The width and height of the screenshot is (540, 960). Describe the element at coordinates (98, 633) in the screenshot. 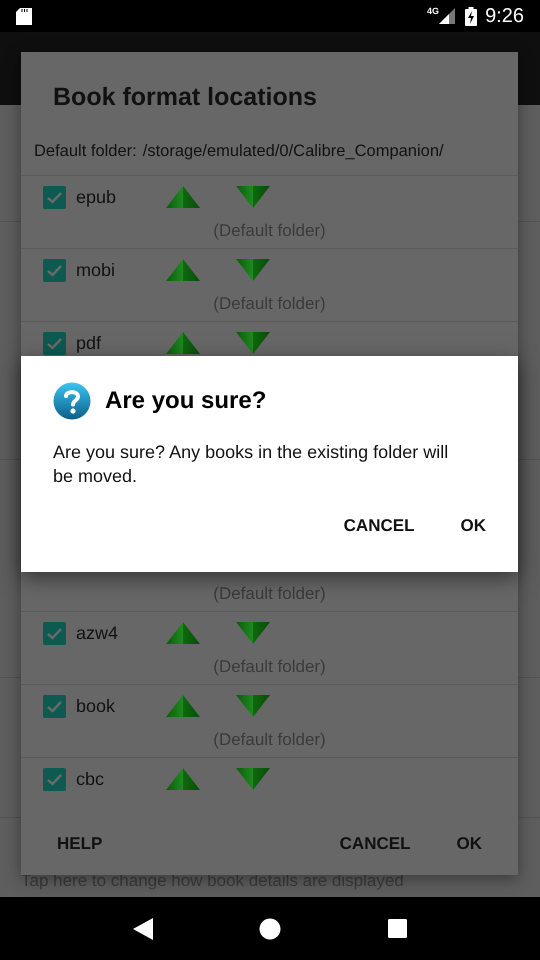

I see `format-name: azw4` at that location.